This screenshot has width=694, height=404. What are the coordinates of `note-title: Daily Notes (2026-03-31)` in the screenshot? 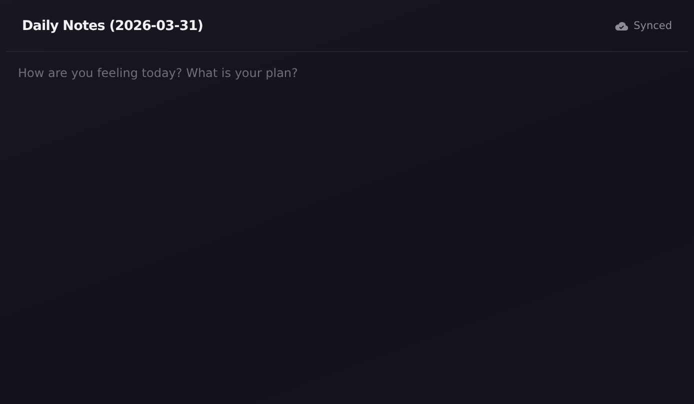 It's located at (113, 26).